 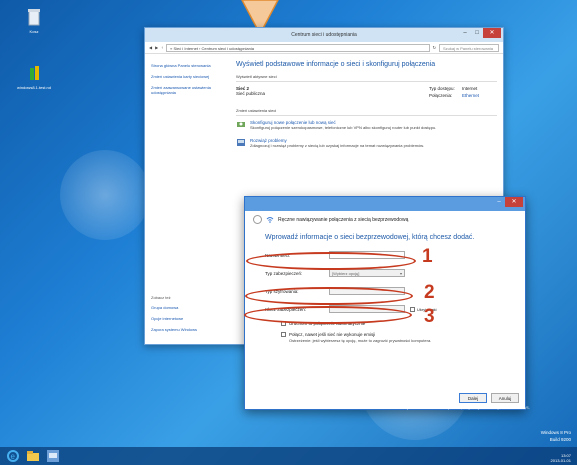 What do you see at coordinates (434, 47) in the screenshot?
I see `refresh-icon: ↻` at bounding box center [434, 47].